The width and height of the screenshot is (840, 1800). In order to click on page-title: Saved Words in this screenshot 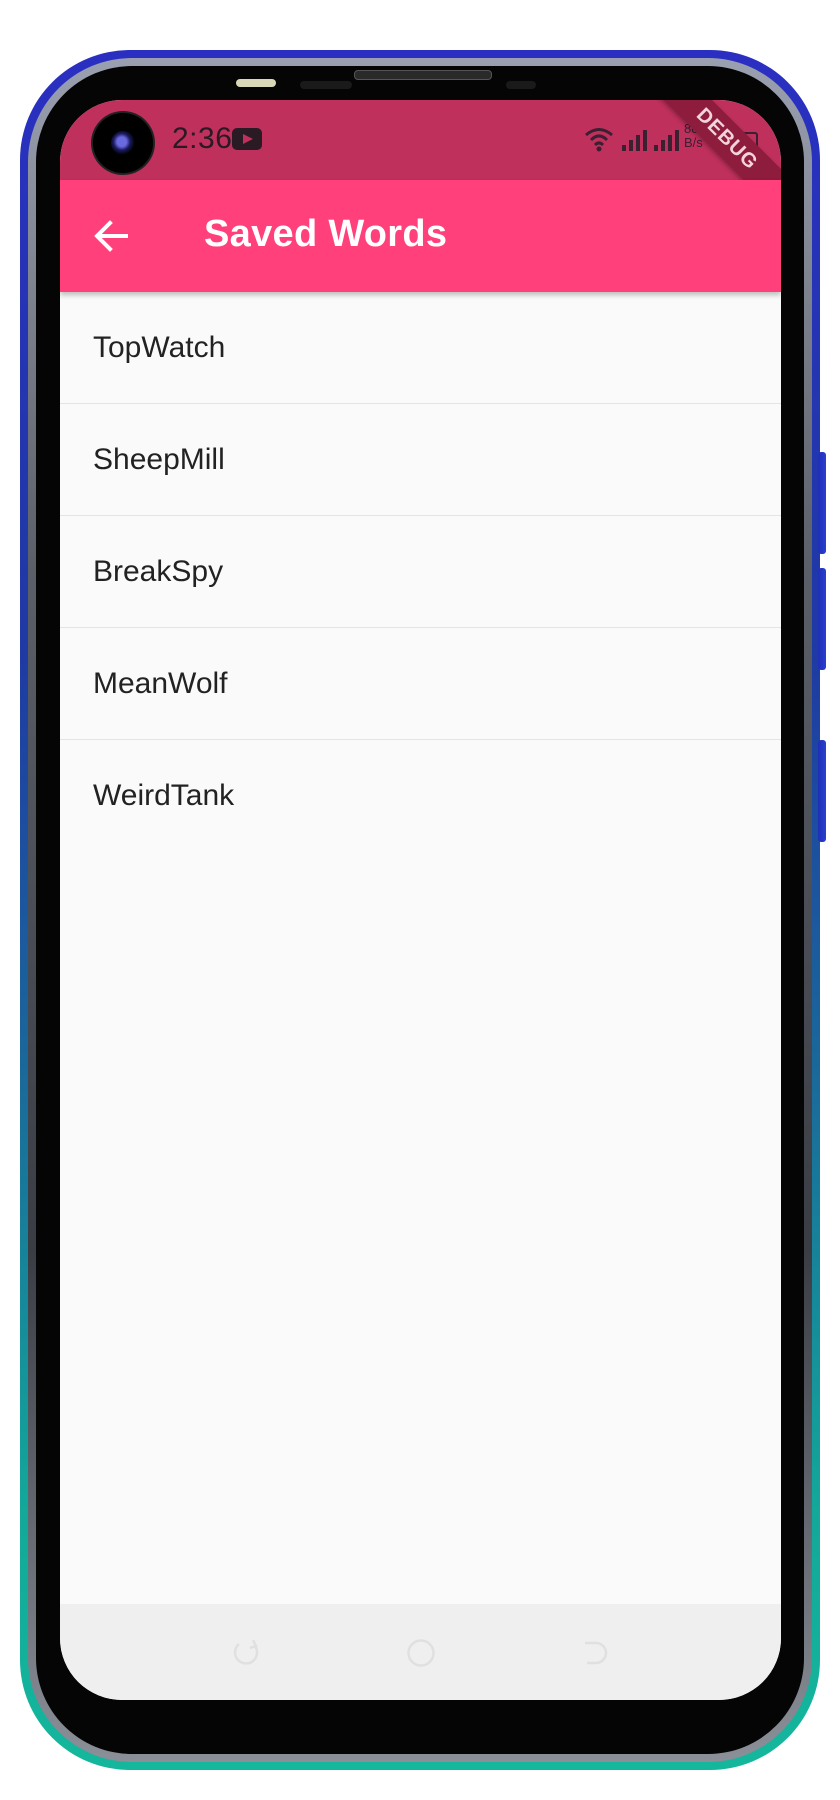, I will do `click(326, 234)`.